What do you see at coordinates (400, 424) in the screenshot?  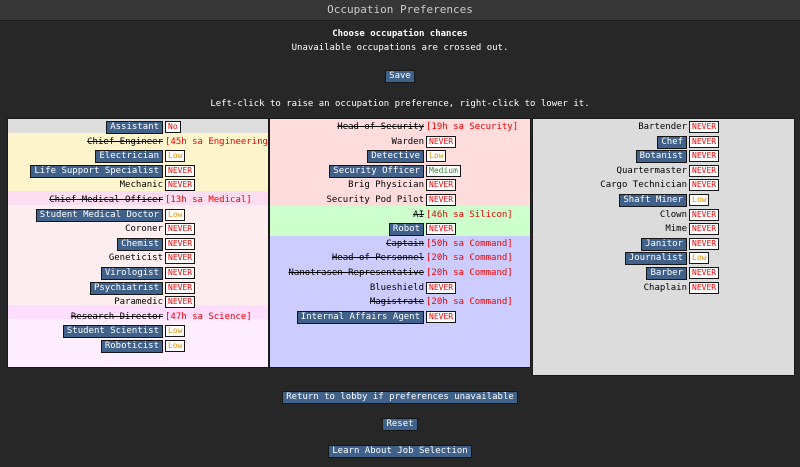 I see `reset-button: Reset` at bounding box center [400, 424].